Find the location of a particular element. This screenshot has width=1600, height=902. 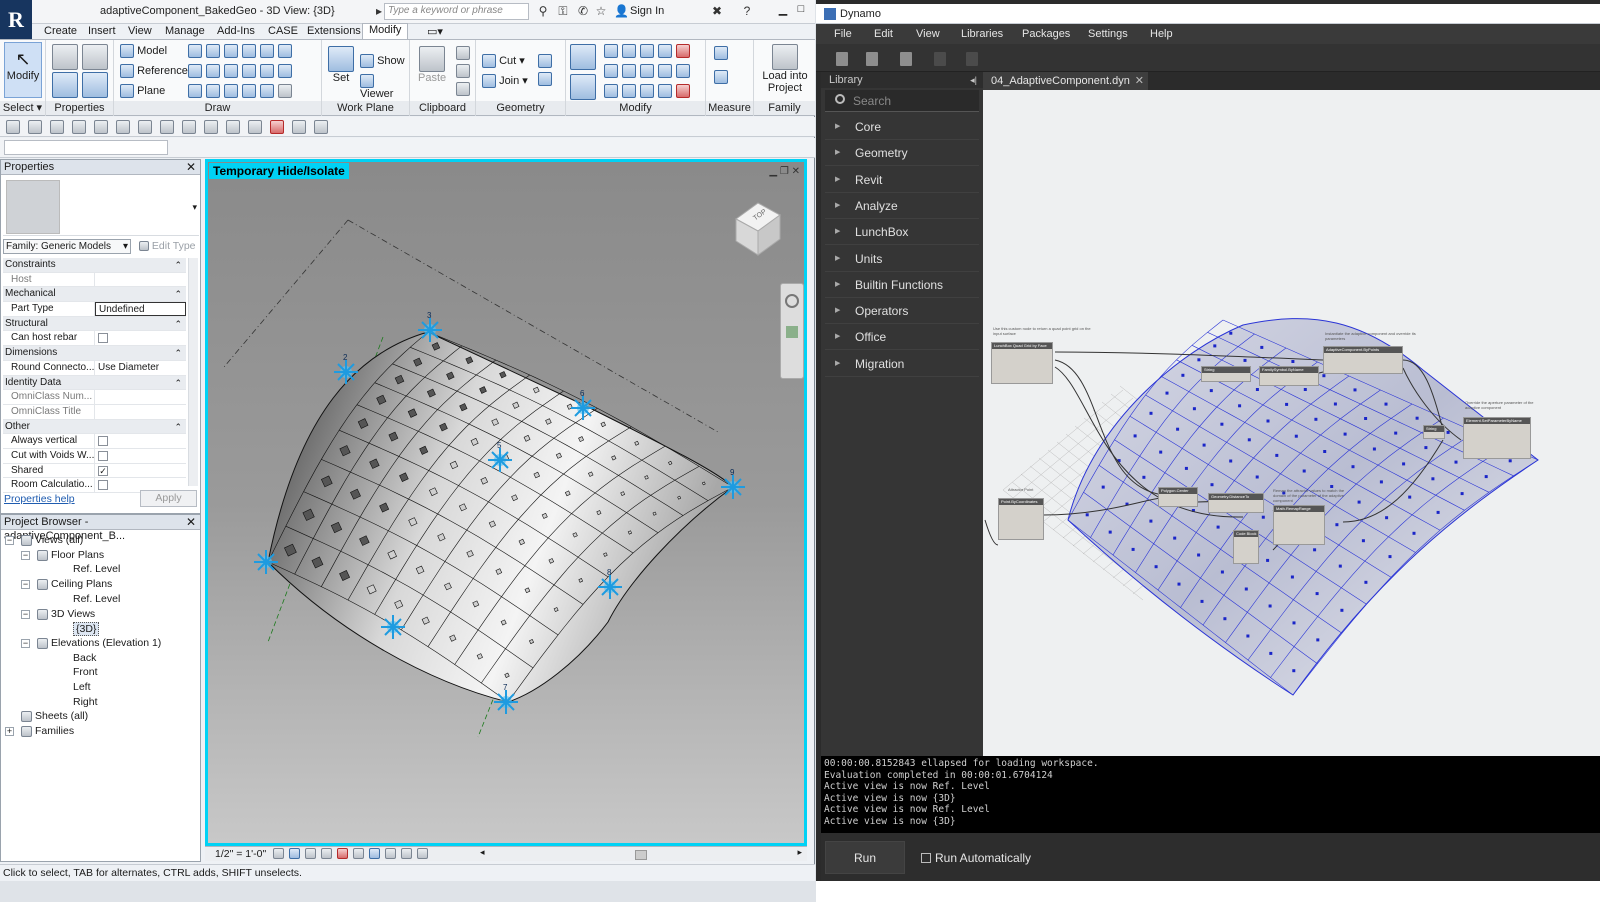

rectangle-icon is located at coordinates (213, 51).